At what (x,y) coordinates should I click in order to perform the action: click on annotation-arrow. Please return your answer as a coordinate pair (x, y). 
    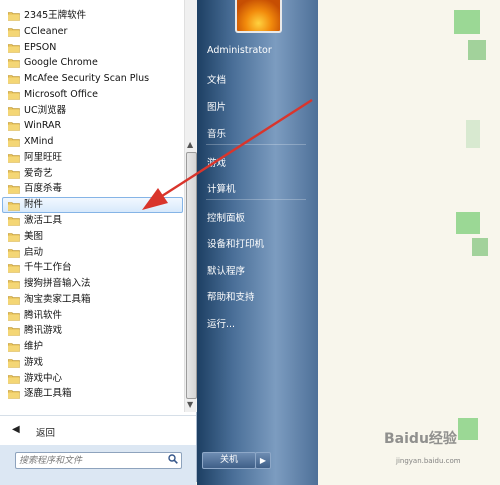
    Looking at the image, I should click on (227, 154).